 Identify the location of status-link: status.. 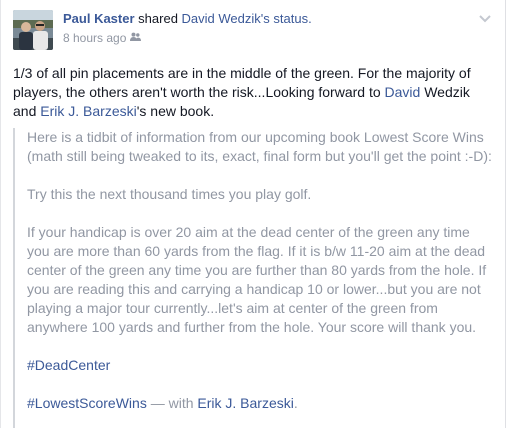
(292, 18).